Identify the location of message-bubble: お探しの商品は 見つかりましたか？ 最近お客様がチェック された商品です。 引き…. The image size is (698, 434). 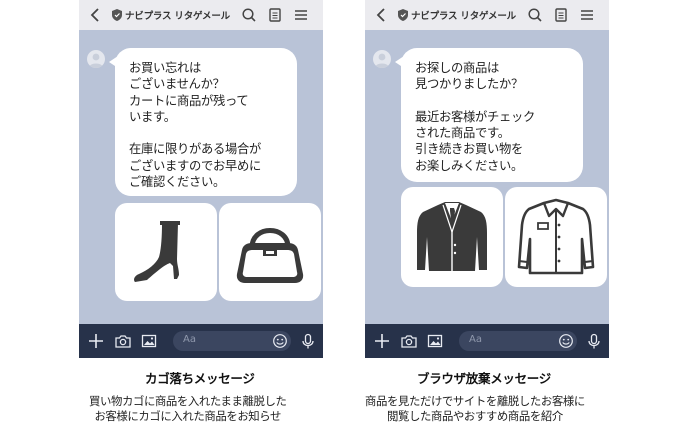
(492, 115).